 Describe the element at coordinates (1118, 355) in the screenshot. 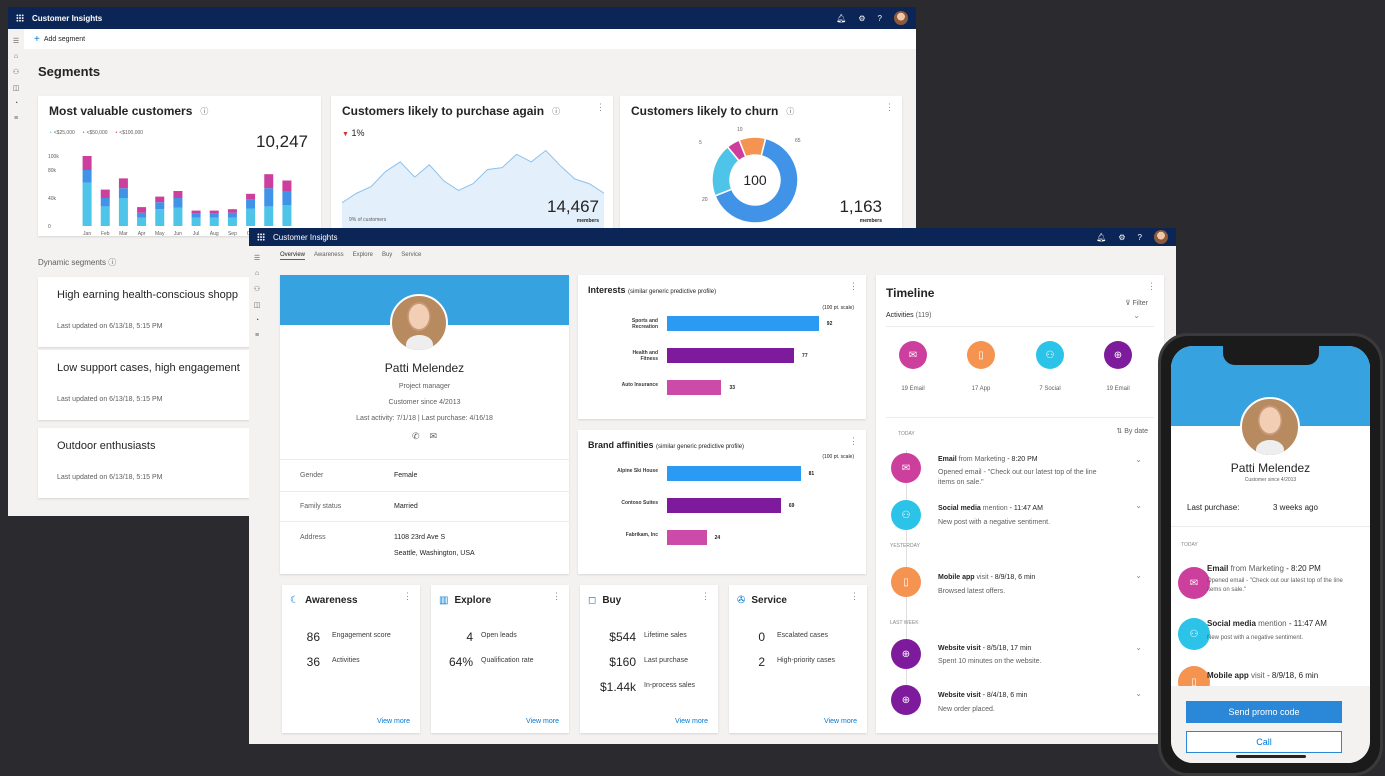

I see `globe-icon: ⊕` at that location.